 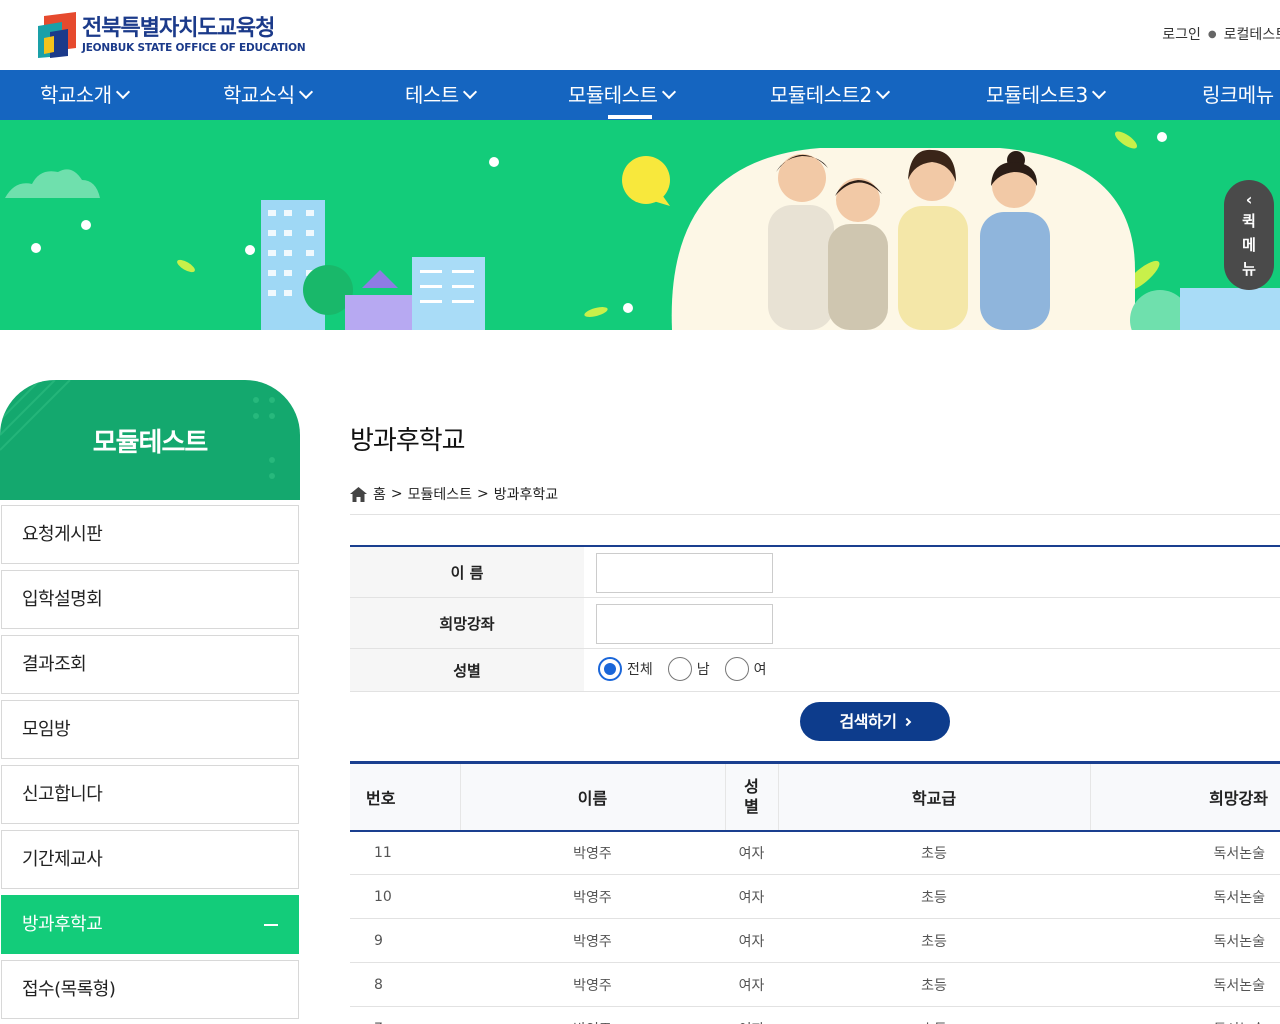 What do you see at coordinates (815, 852) in the screenshot?
I see `table-row: 11 박영주 여자 초등 독서논술` at bounding box center [815, 852].